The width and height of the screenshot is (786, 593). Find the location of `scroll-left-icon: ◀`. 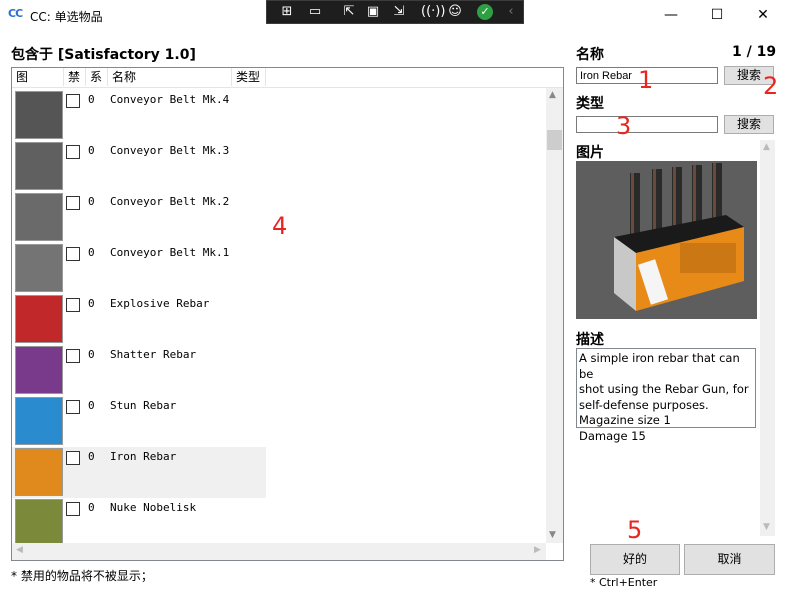

scroll-left-icon: ◀ is located at coordinates (19, 550).